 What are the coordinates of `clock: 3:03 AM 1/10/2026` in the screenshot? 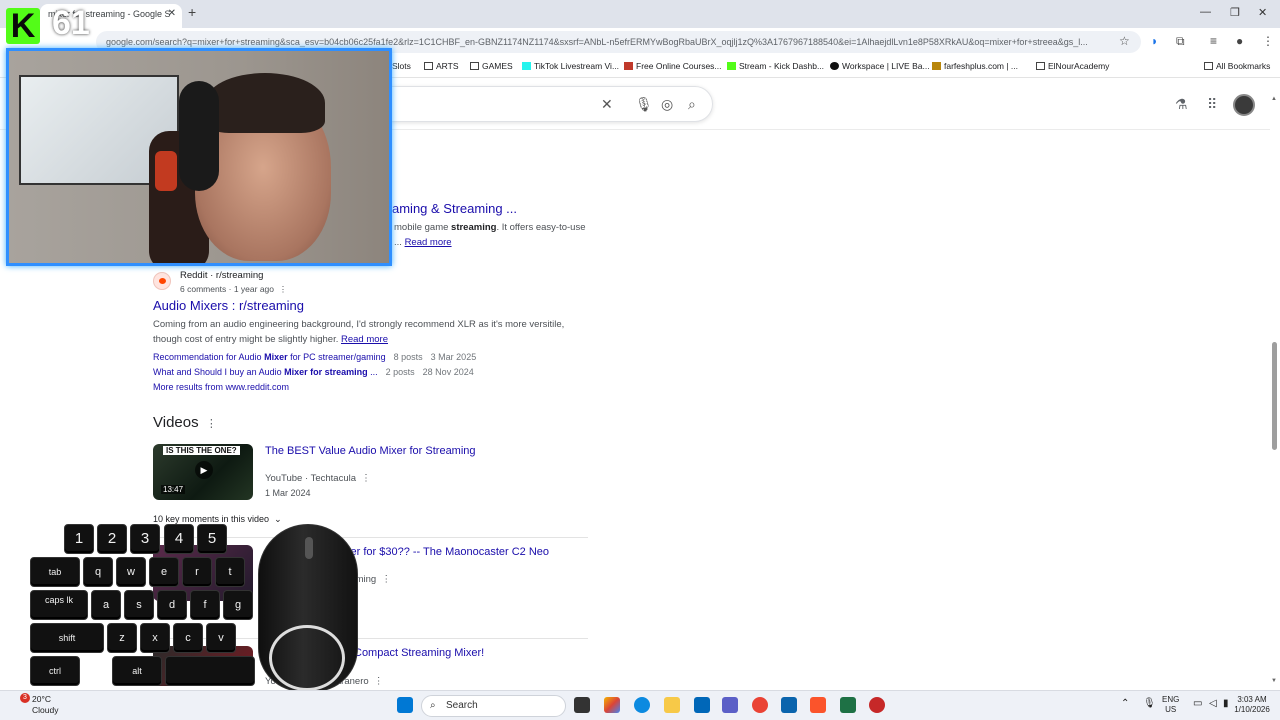 It's located at (1252, 705).